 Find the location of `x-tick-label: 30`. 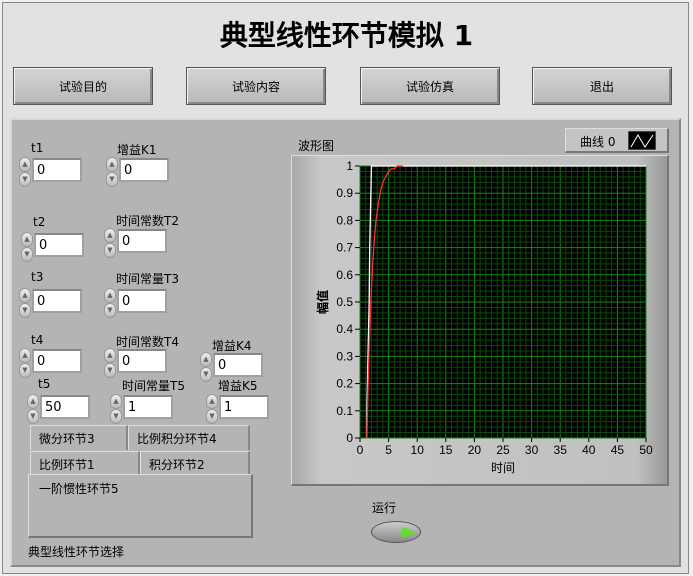

x-tick-label: 30 is located at coordinates (532, 450).